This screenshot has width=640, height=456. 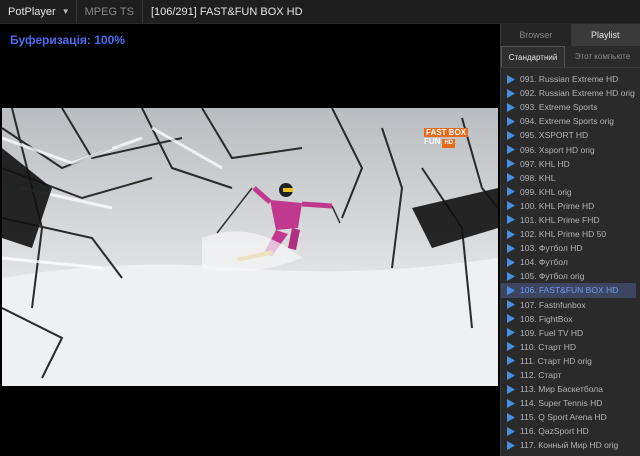 I want to click on playlist-item-label: 095. XSPORT HD, so click(x=554, y=135).